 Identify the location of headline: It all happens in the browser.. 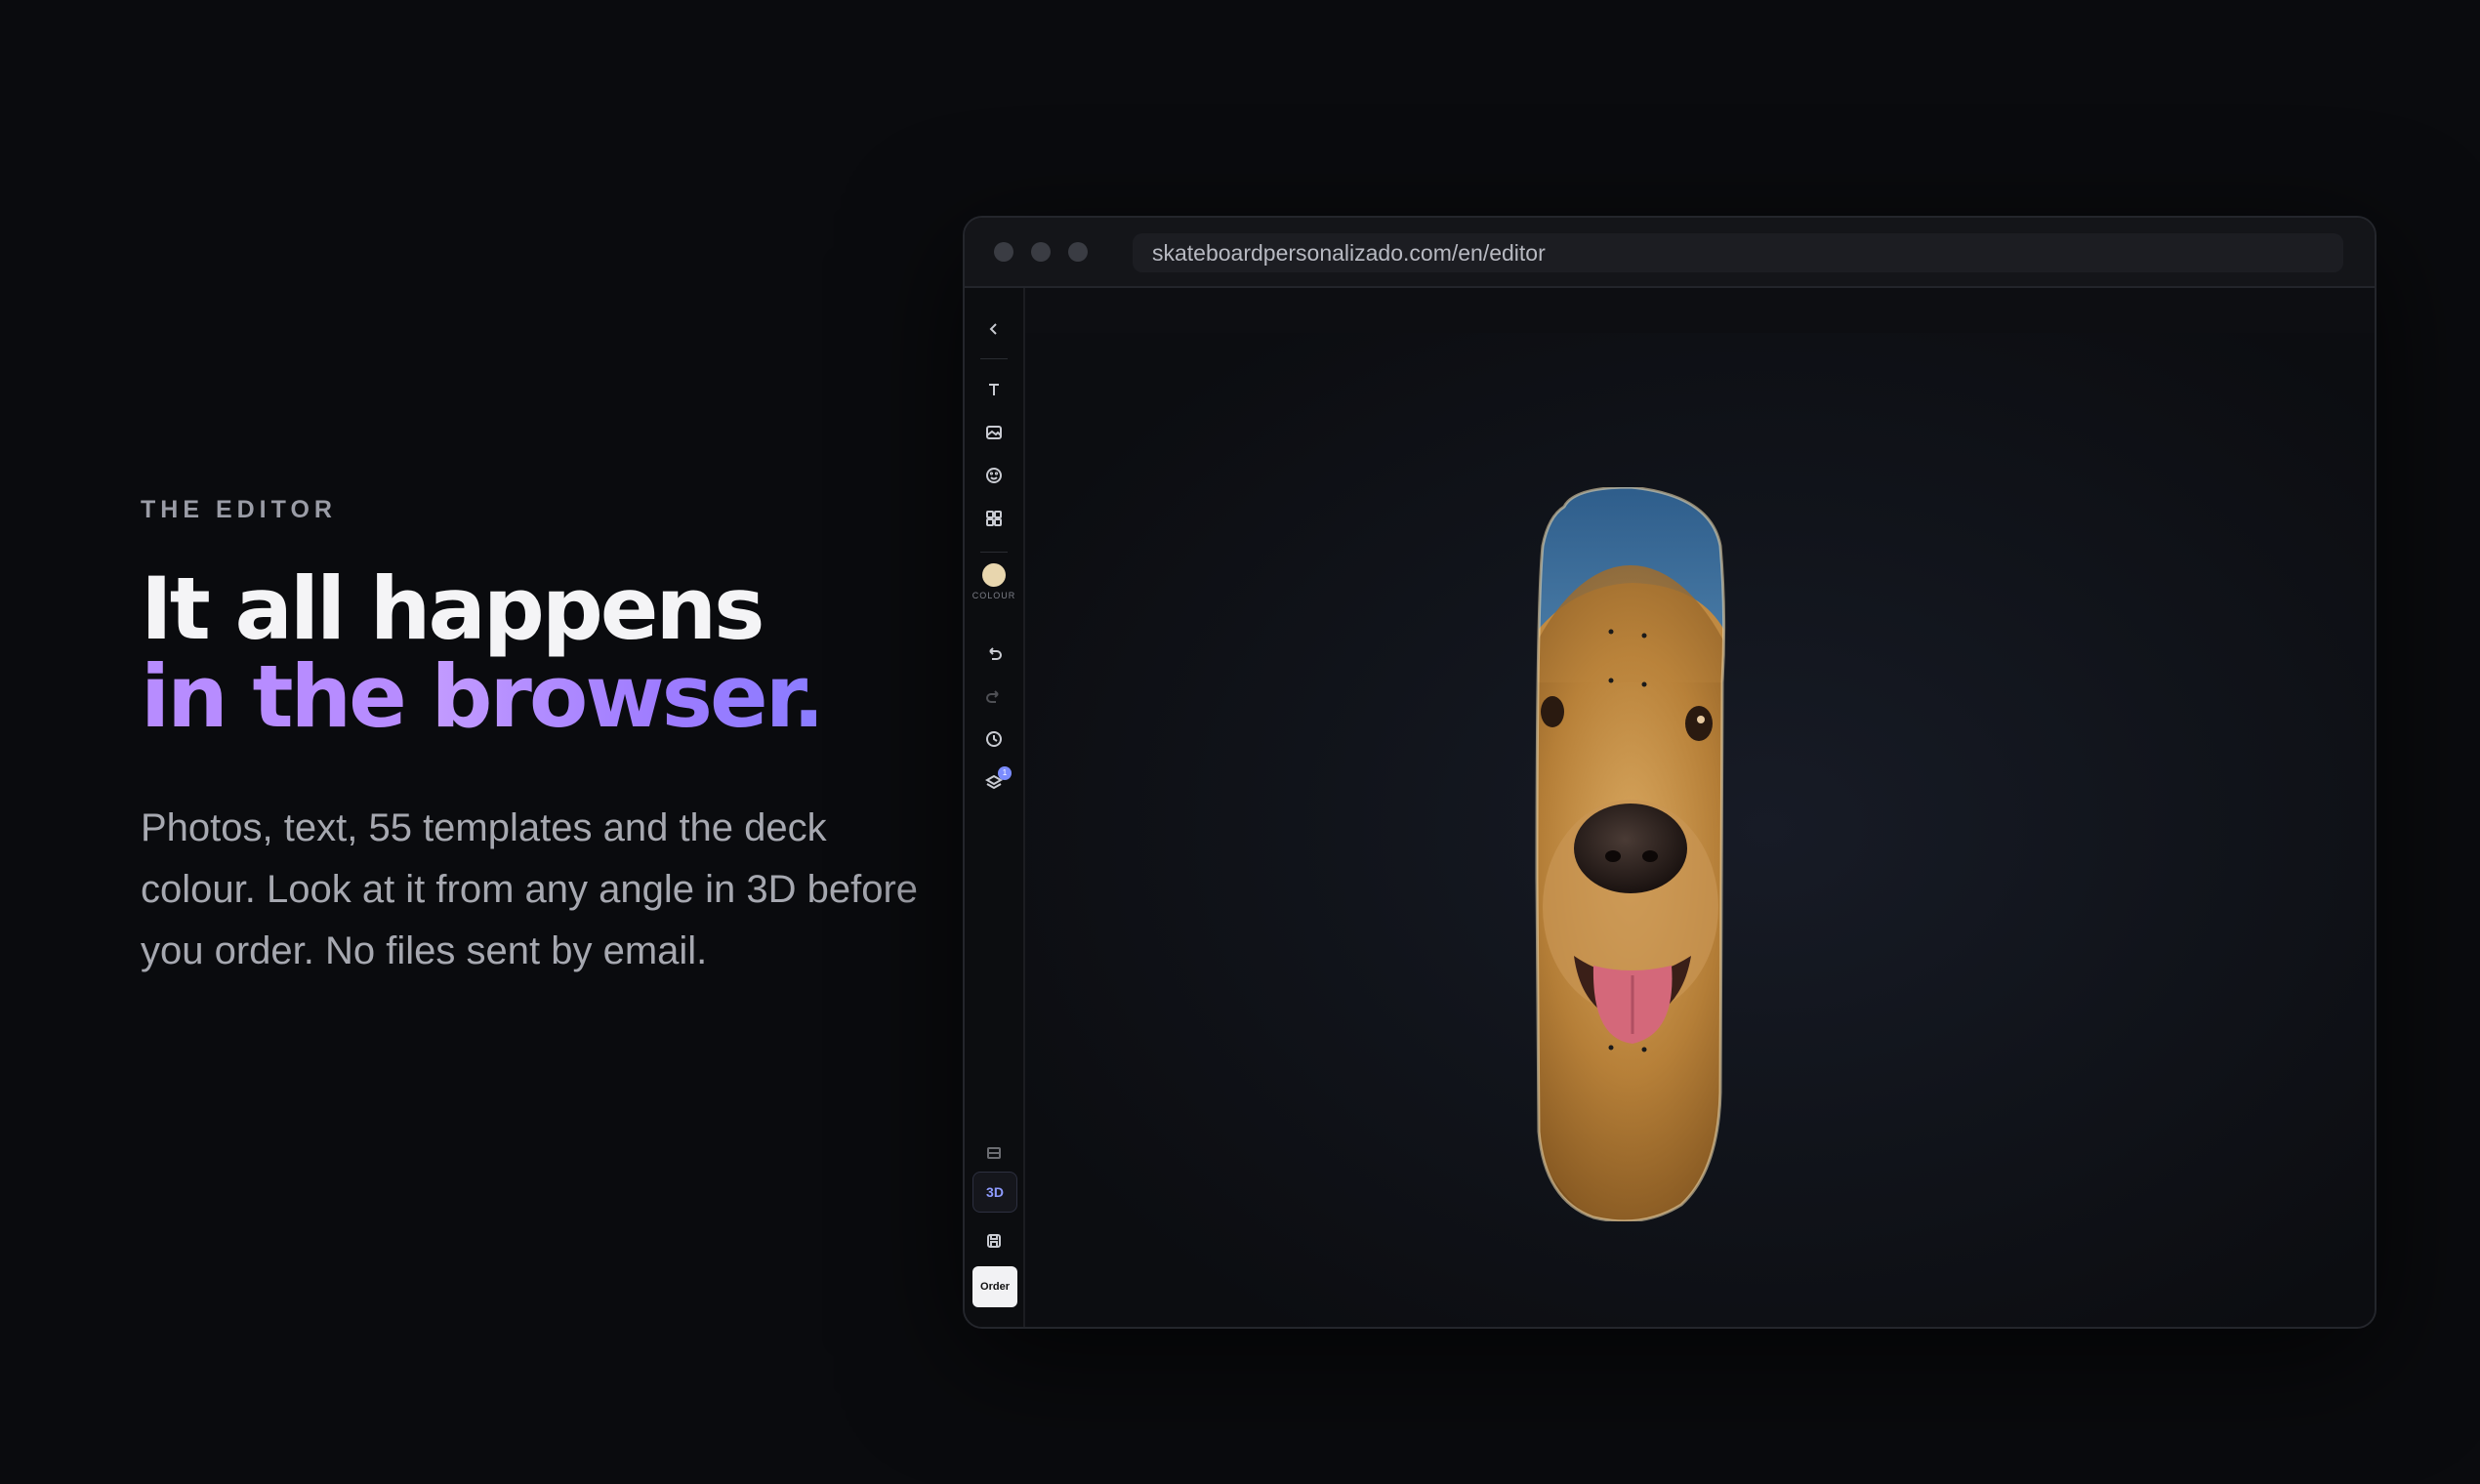
(551, 653).